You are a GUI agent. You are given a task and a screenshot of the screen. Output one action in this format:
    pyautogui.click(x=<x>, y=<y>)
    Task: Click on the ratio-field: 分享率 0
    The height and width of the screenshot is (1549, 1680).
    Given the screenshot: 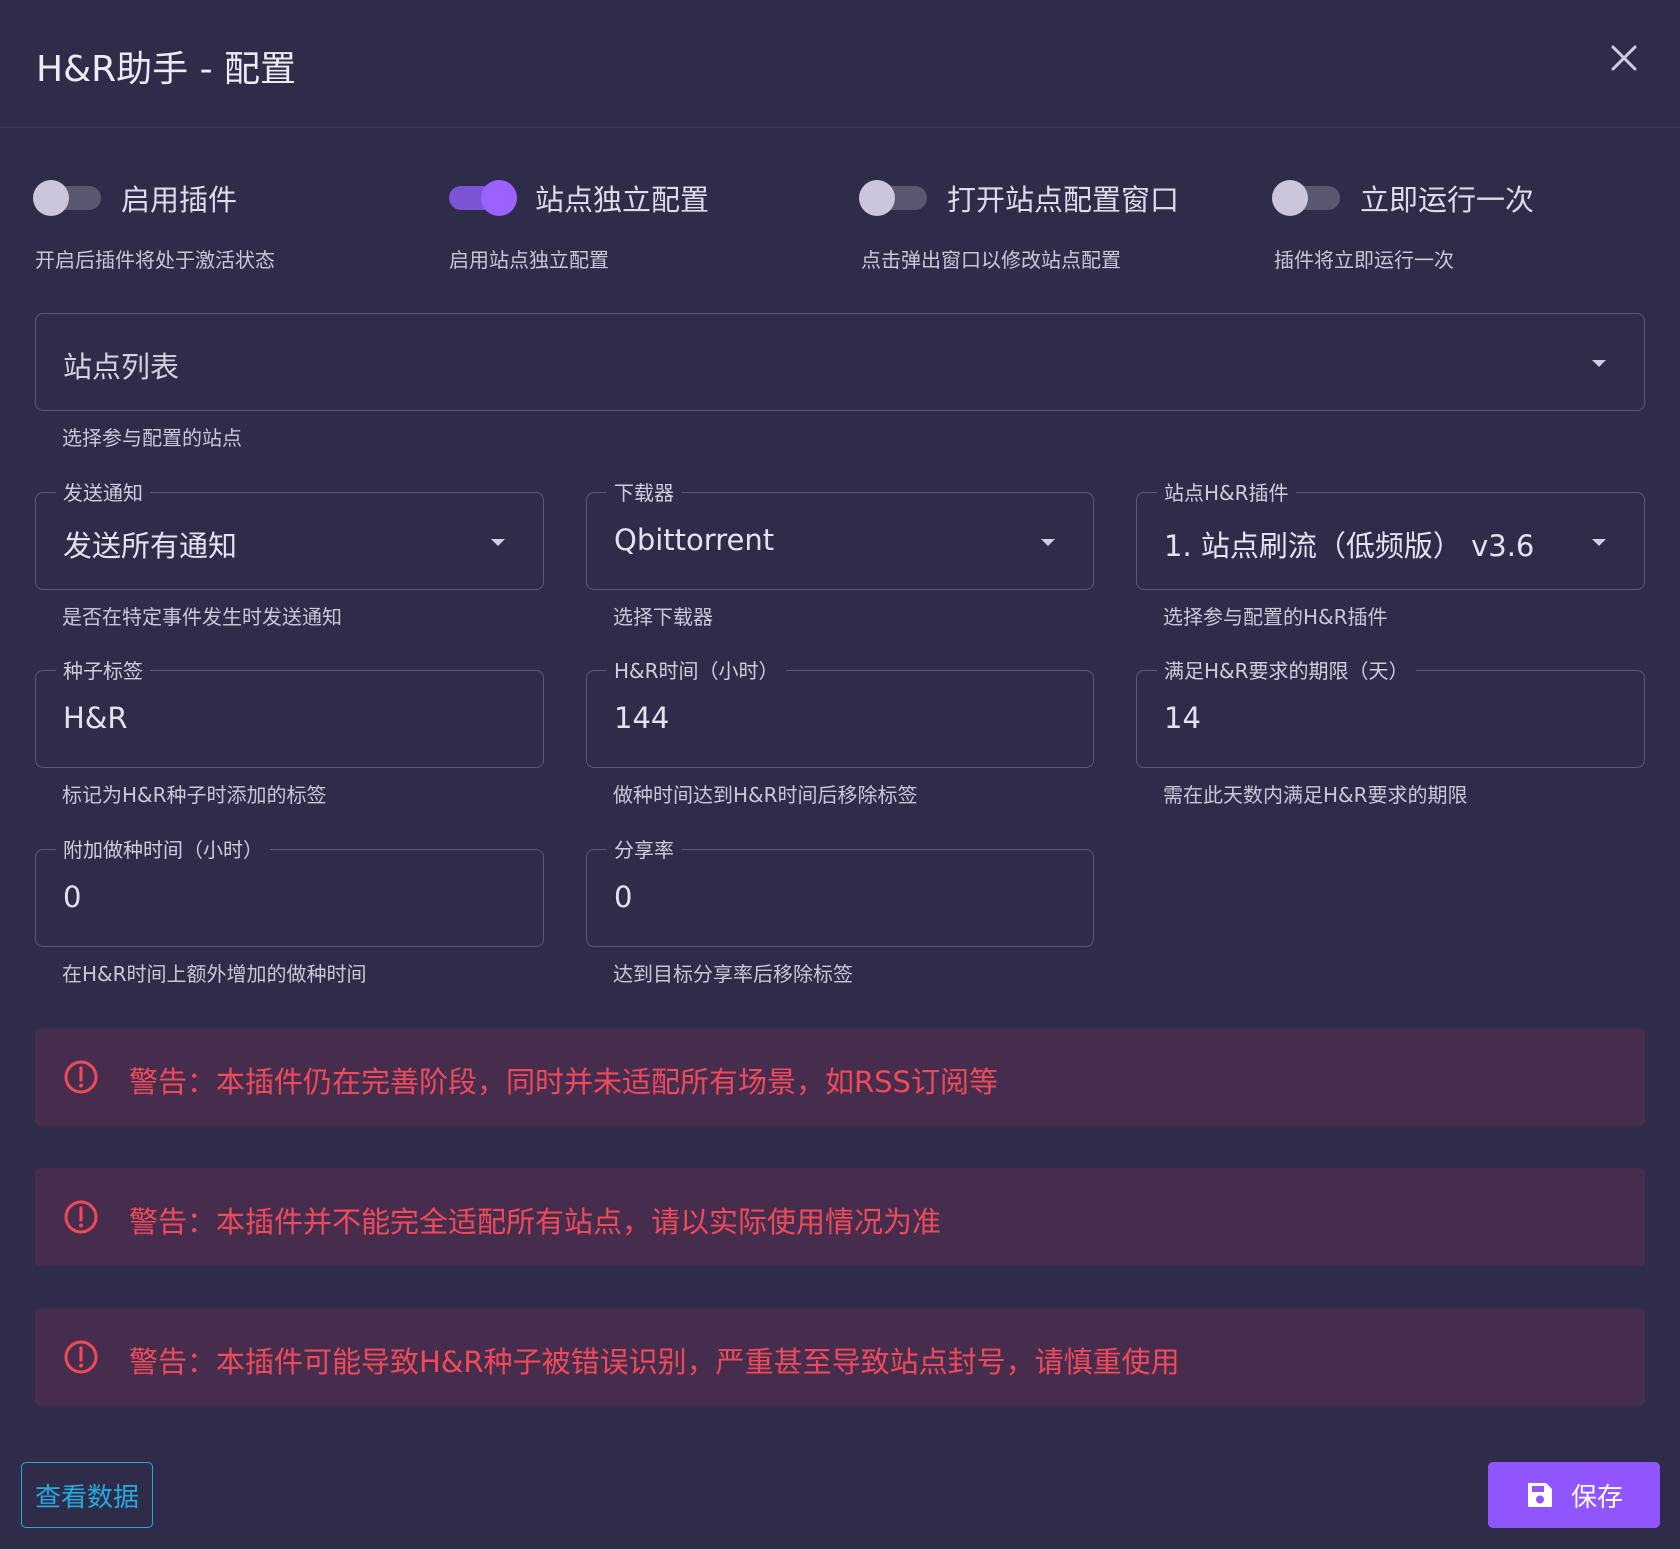 What is the action you would take?
    pyautogui.click(x=840, y=890)
    